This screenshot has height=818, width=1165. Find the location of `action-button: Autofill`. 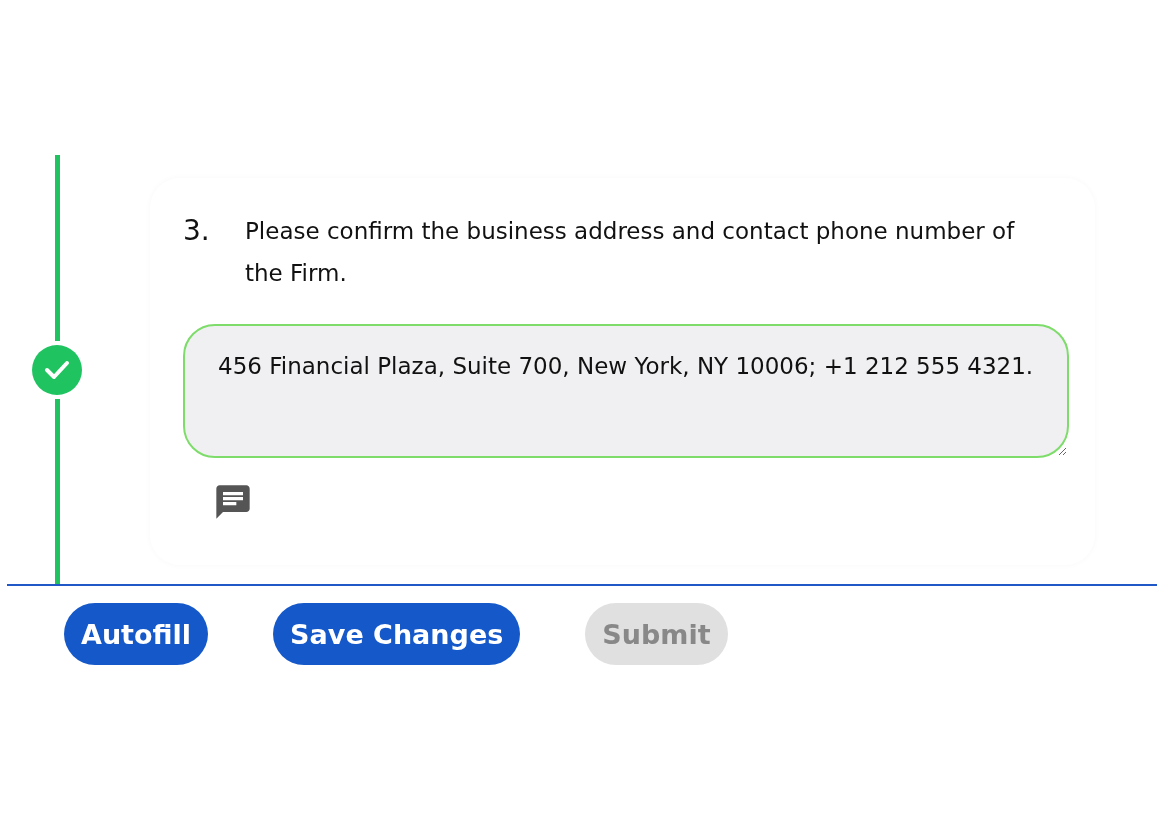

action-button: Autofill is located at coordinates (136, 634).